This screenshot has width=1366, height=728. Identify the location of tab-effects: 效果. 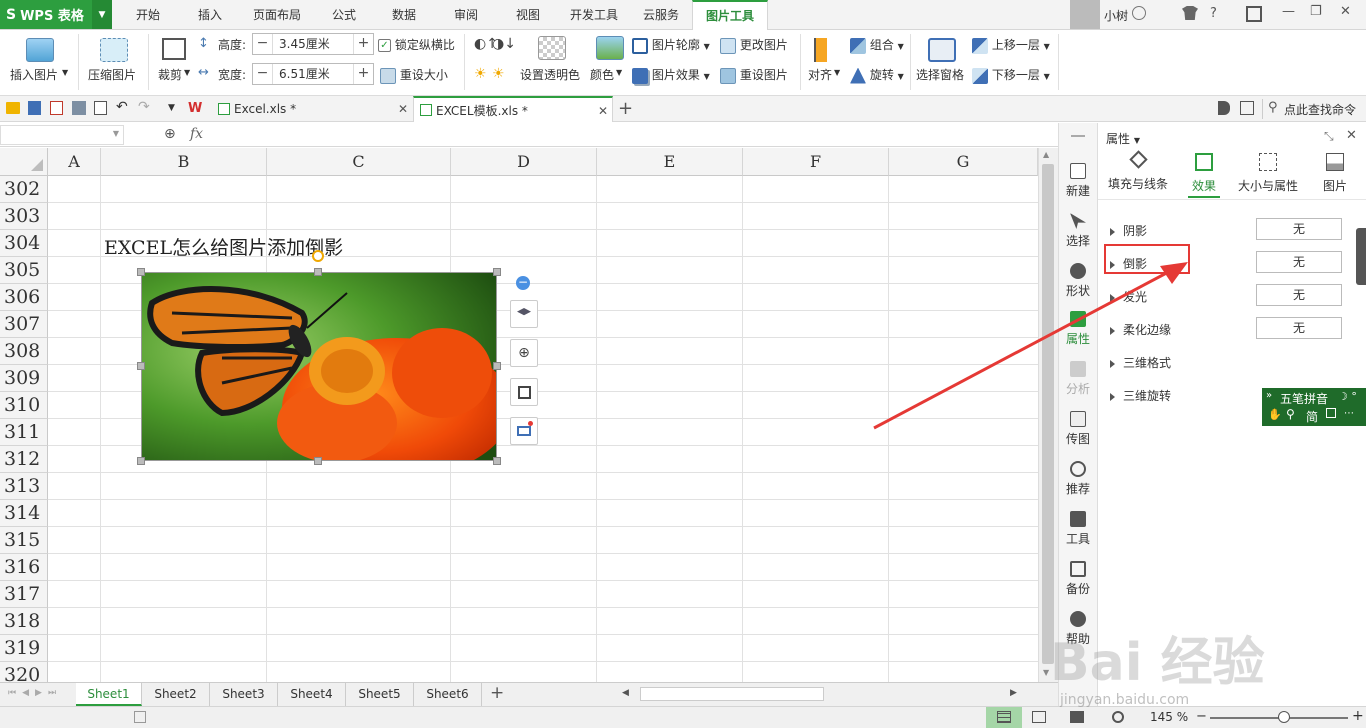
(1204, 175).